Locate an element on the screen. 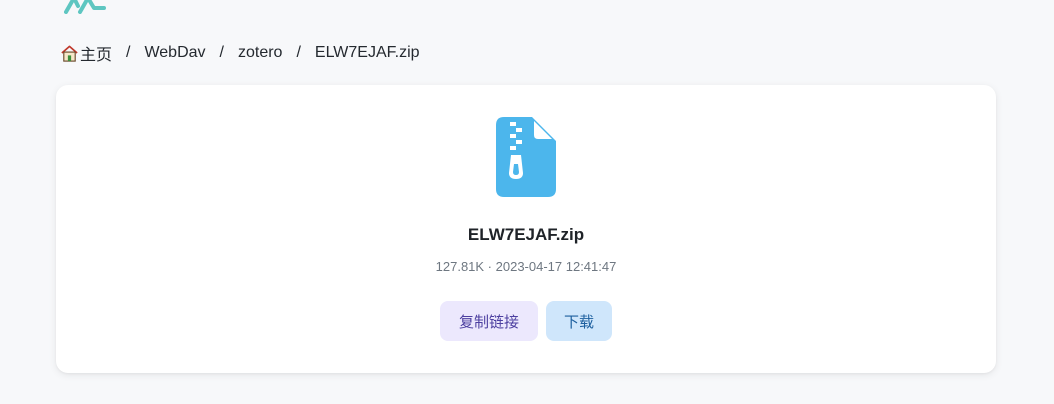 The image size is (1054, 404). breadcrumb-current-file: ELW7EJAF.zip is located at coordinates (367, 52).